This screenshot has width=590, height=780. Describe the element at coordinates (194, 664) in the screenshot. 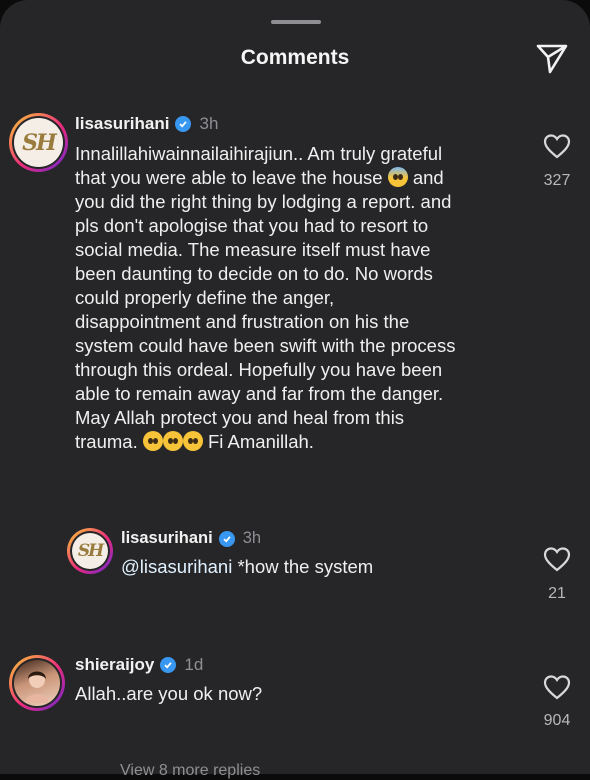

I see `comment-timestamp: 1d` at that location.